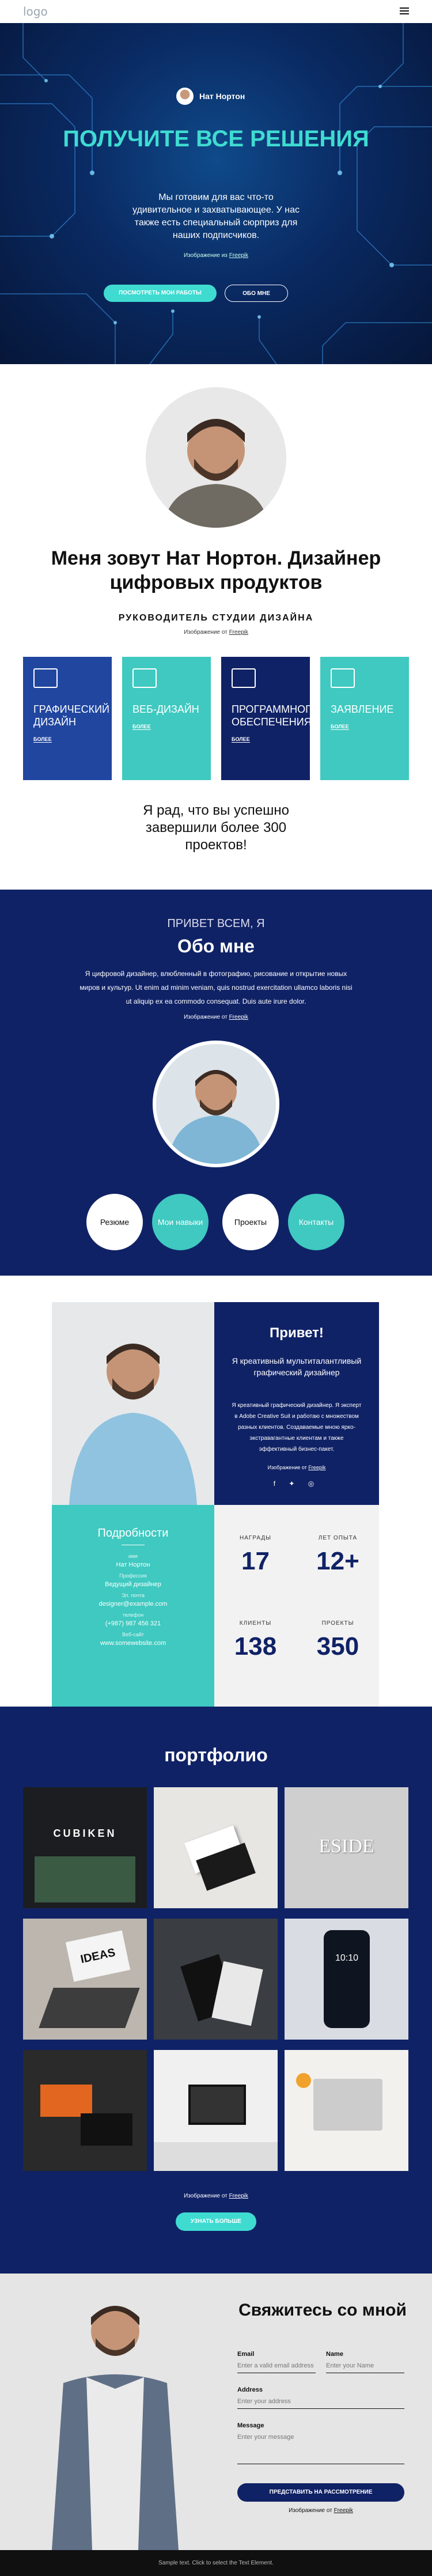  I want to click on message-label: Message, so click(250, 2425).